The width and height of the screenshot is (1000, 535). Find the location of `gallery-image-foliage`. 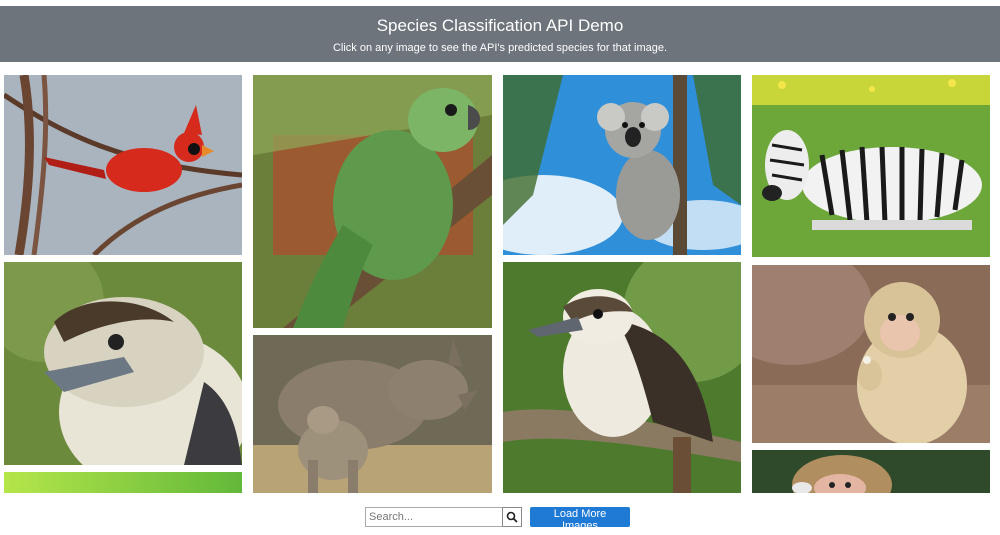

gallery-image-foliage is located at coordinates (123, 482).